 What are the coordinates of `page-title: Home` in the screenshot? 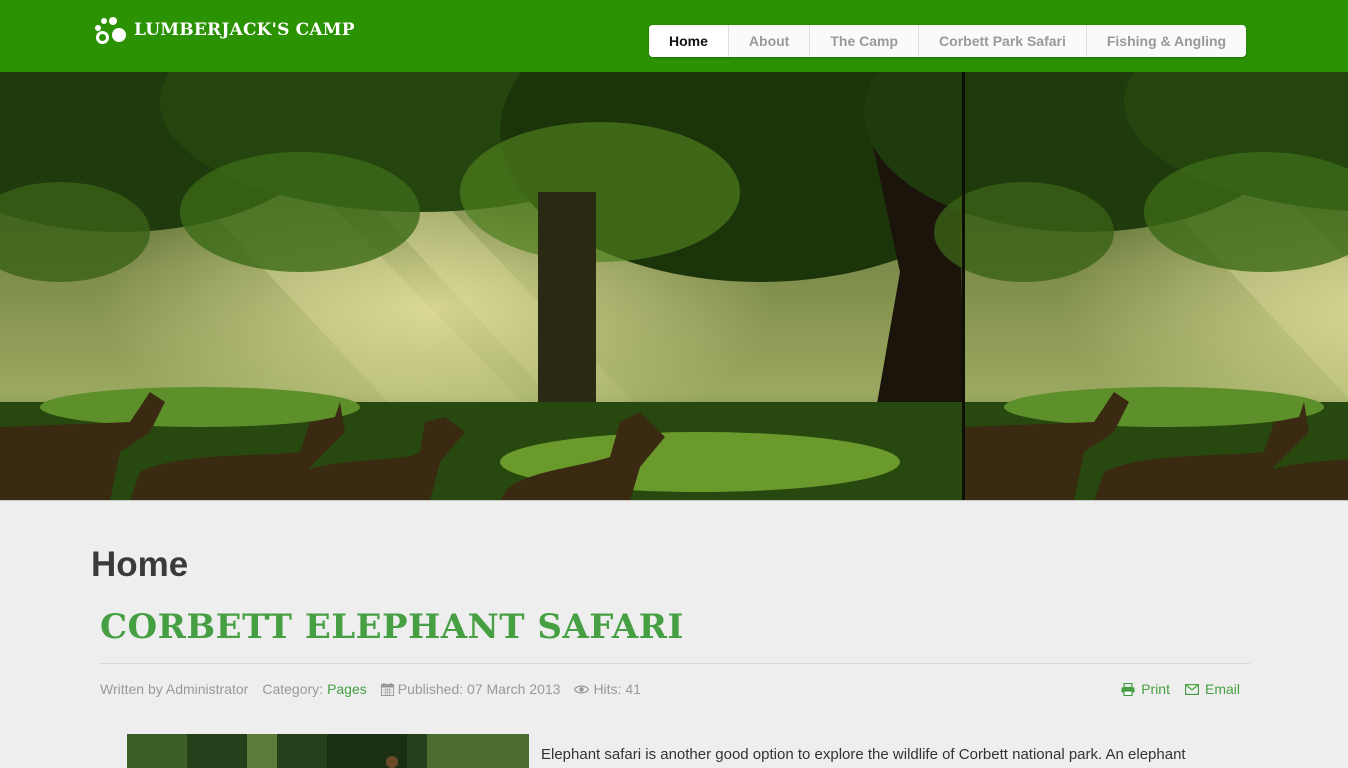 It's located at (140, 564).